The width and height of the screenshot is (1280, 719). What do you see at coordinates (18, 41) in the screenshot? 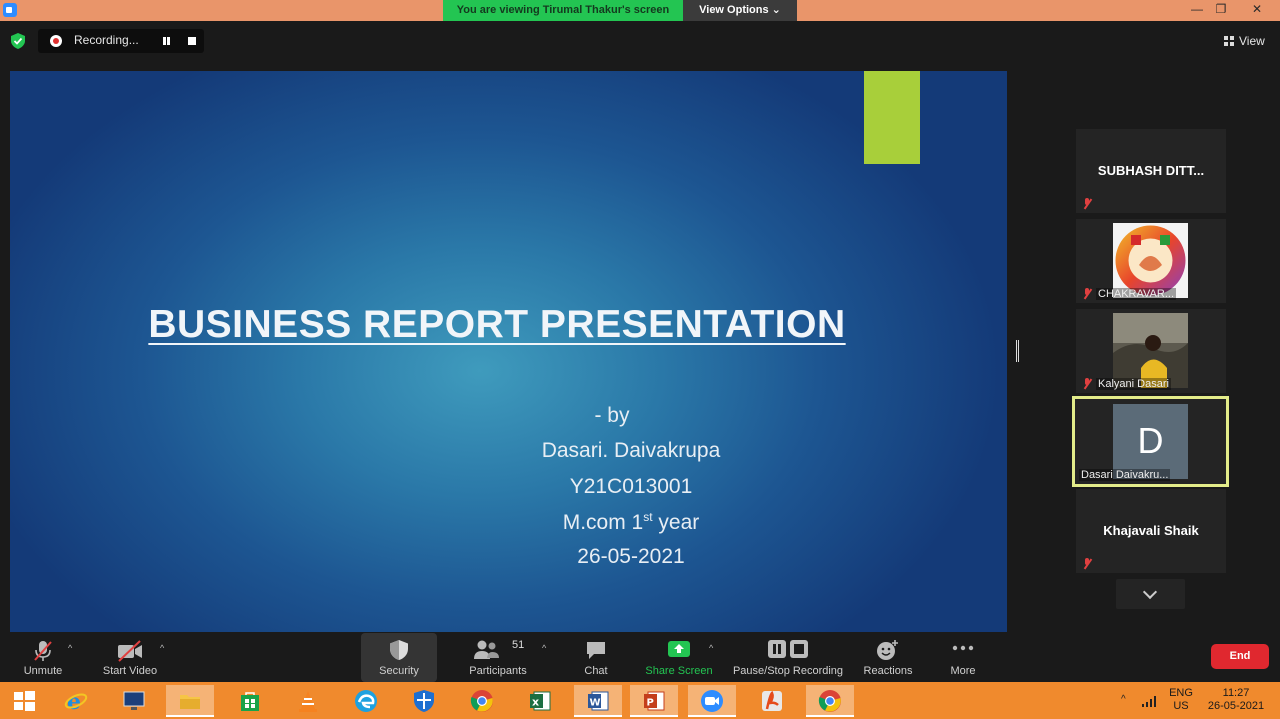
I see `shield-icon` at bounding box center [18, 41].